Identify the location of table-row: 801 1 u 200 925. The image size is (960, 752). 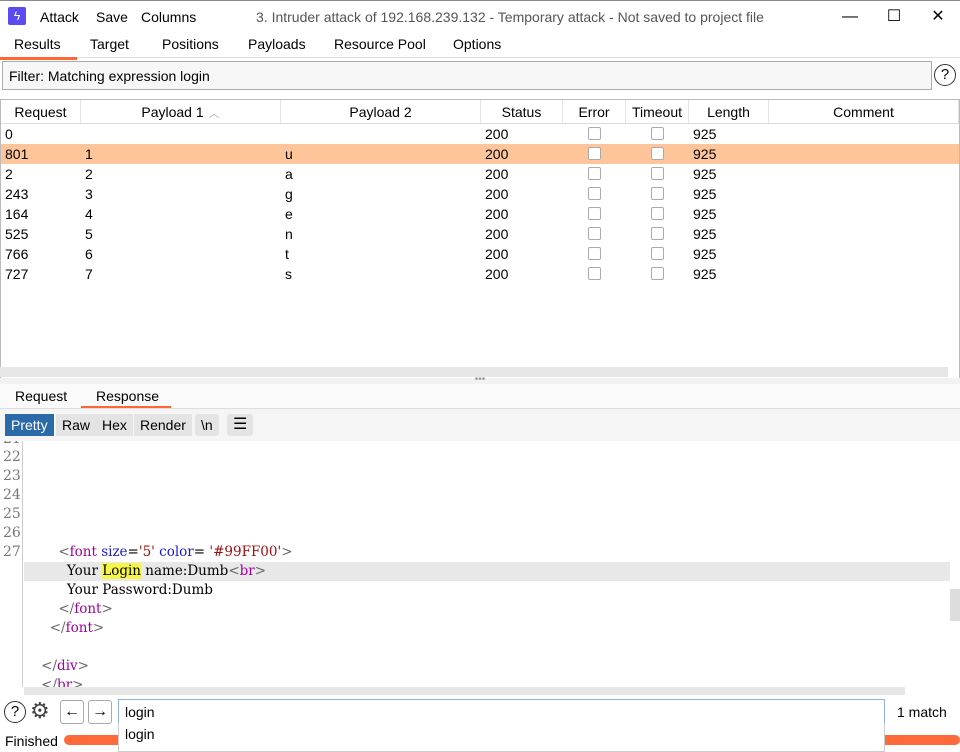
(480, 154).